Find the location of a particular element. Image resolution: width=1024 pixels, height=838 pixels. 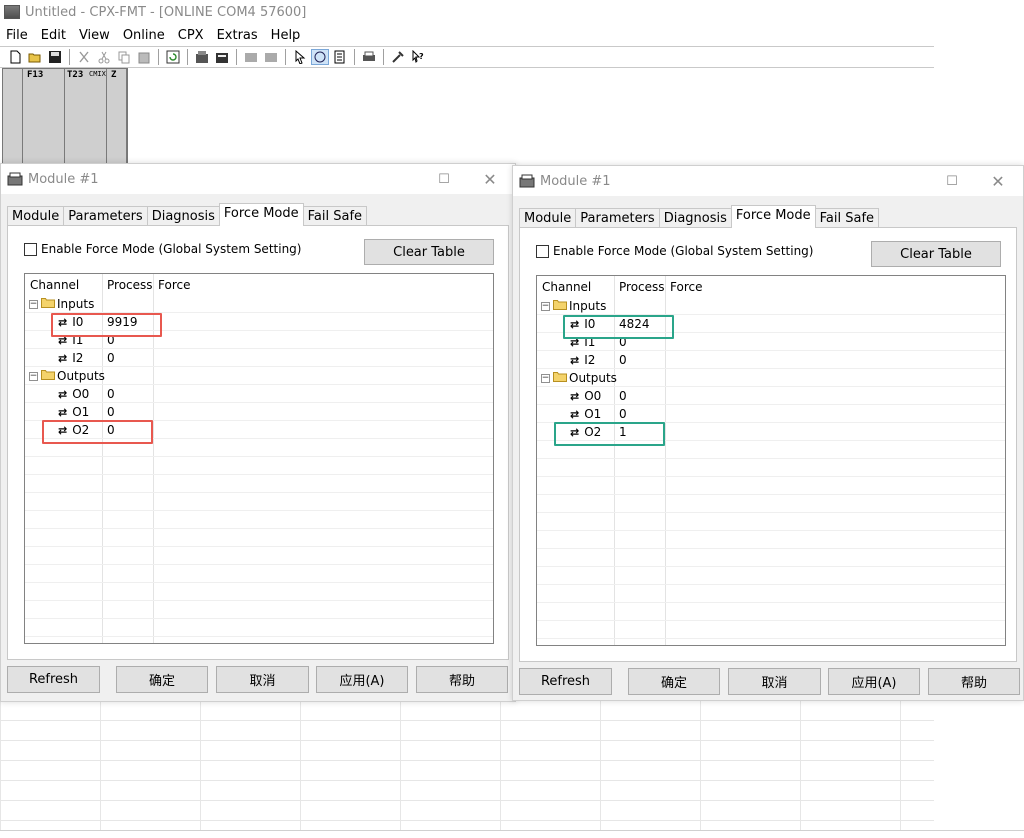

download-icon is located at coordinates (271, 57).